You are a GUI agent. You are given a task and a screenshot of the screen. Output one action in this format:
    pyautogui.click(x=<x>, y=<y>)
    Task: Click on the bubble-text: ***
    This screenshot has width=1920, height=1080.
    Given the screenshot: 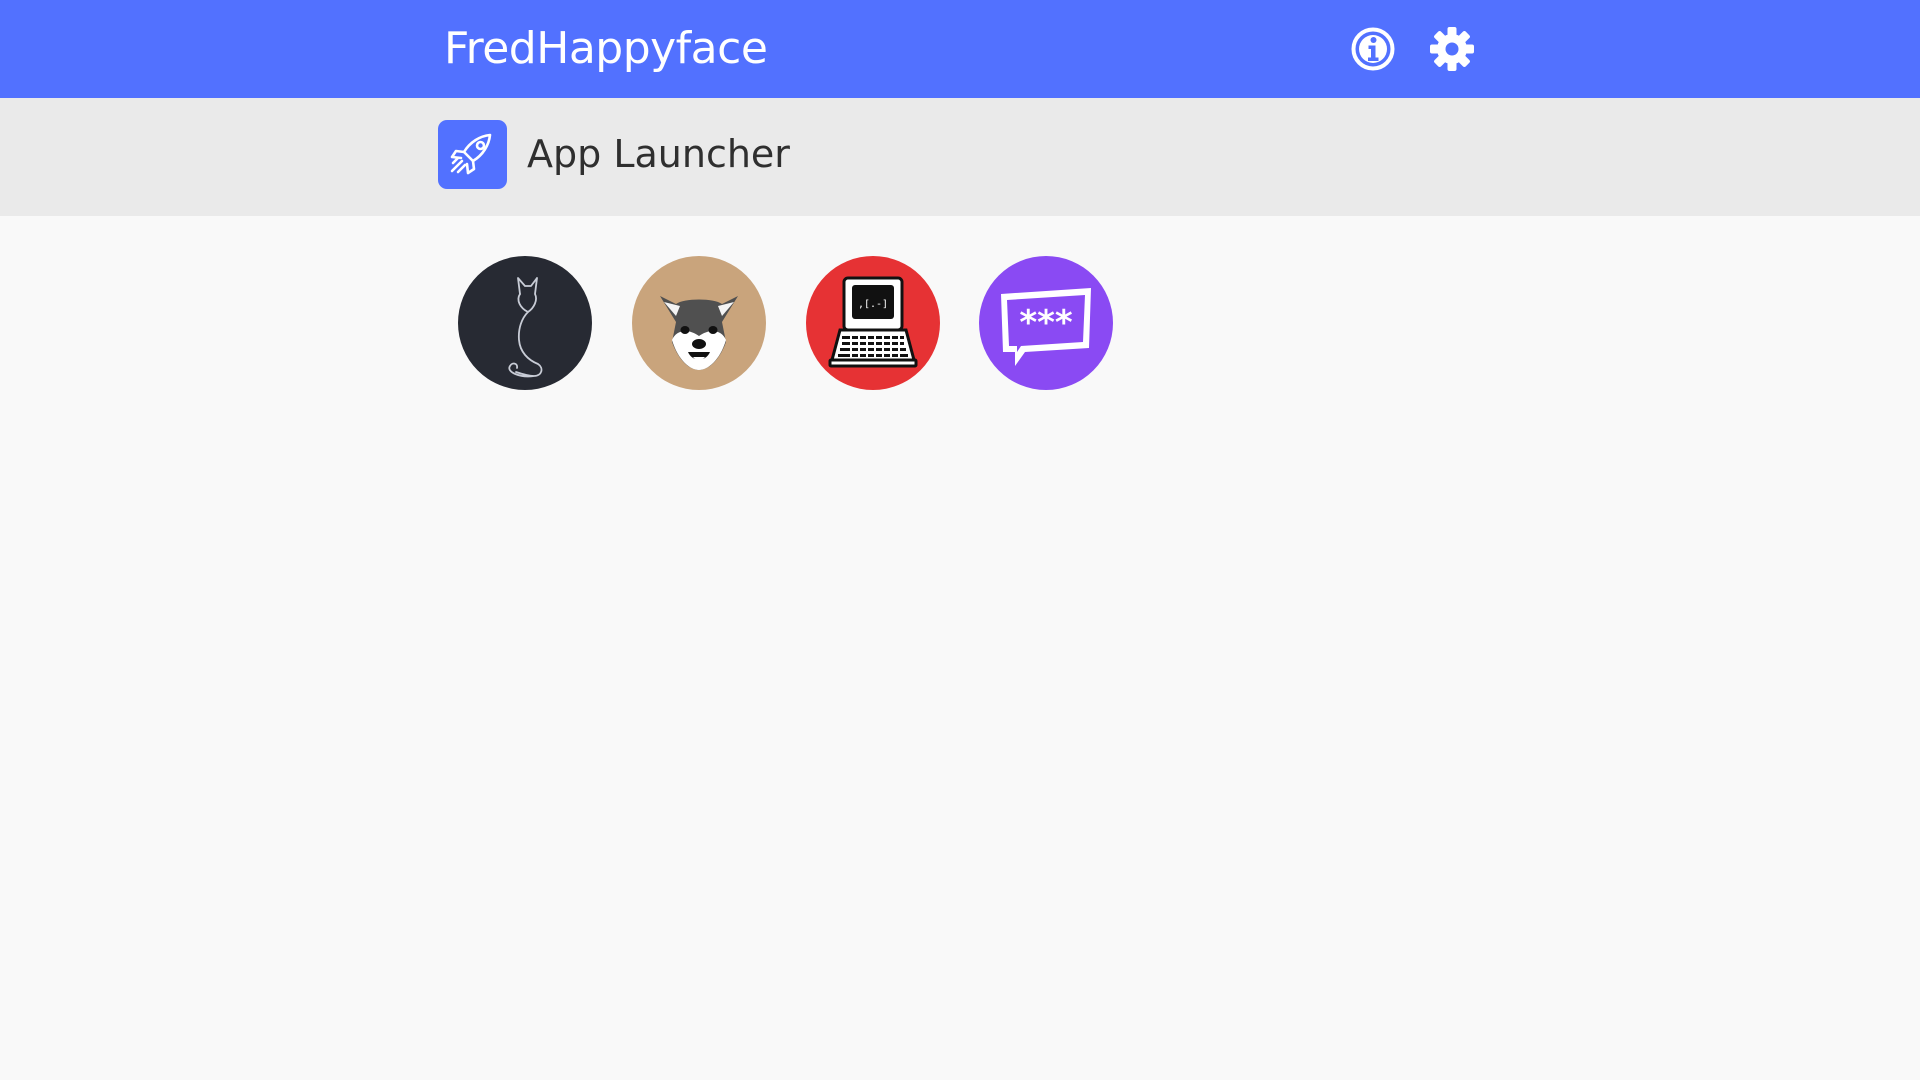 What is the action you would take?
    pyautogui.click(x=1046, y=323)
    